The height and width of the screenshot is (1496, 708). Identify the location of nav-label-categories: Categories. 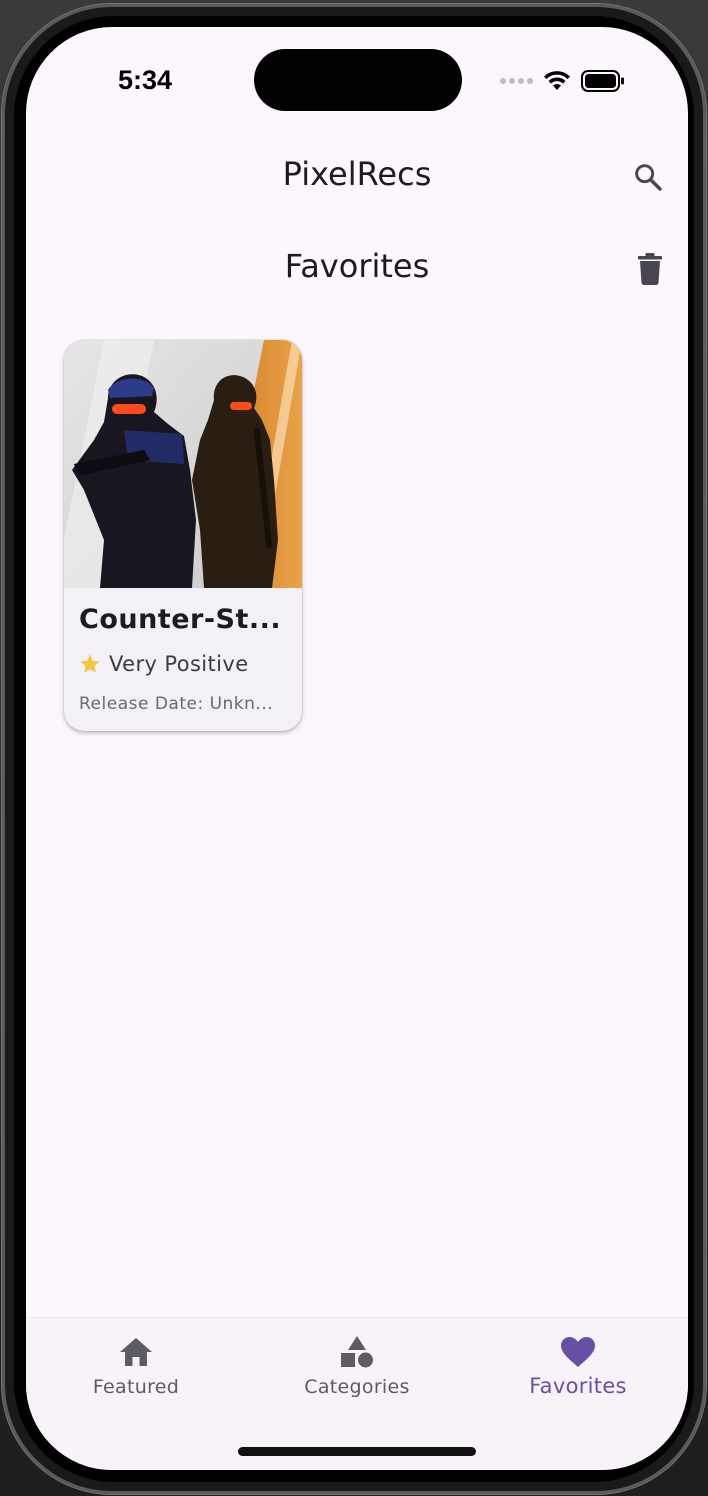
(357, 1387).